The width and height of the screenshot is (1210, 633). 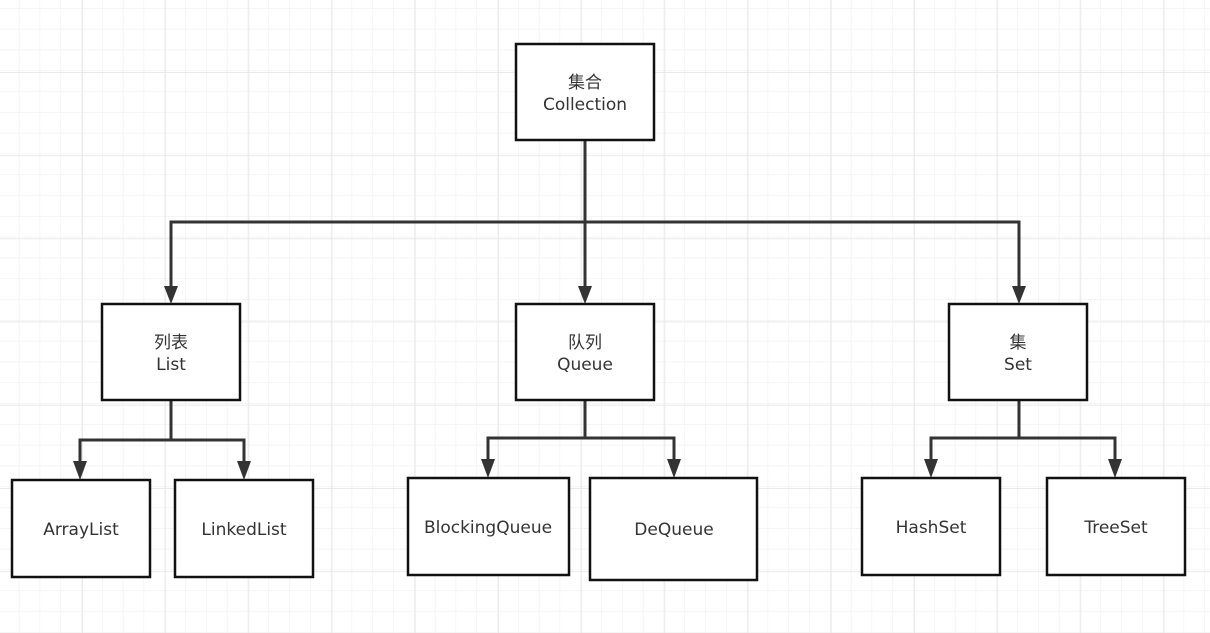 I want to click on node-set: 集 Set, so click(x=1018, y=352).